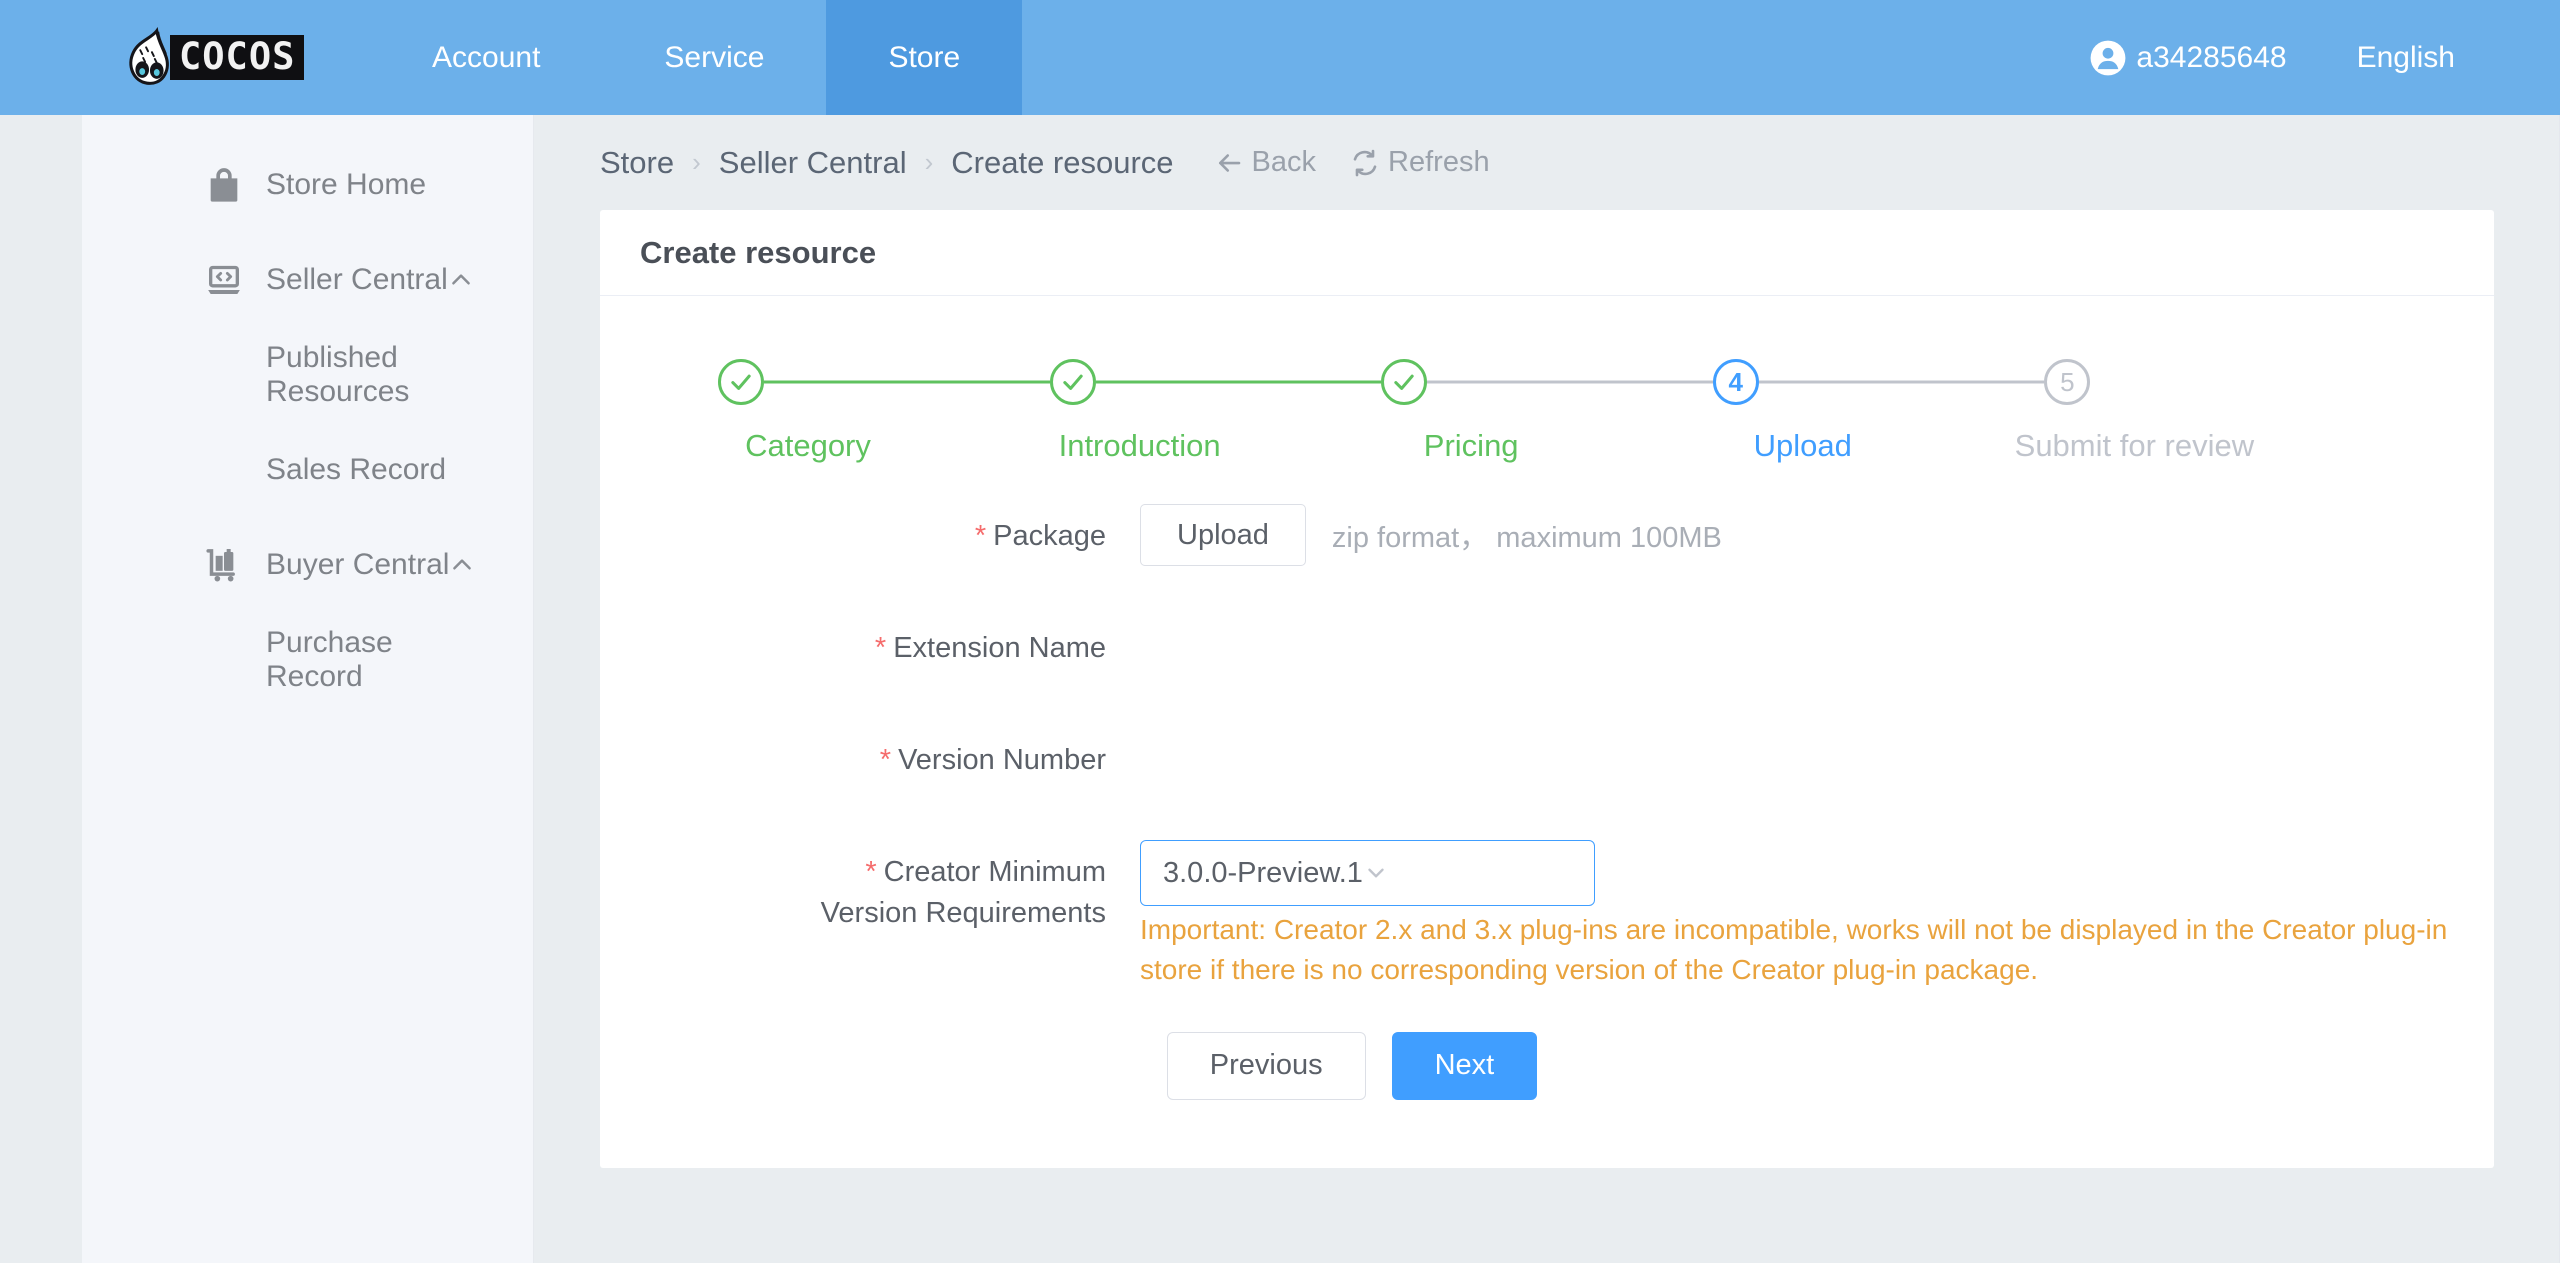 Image resolution: width=2560 pixels, height=1263 pixels. Describe the element at coordinates (41, 689) in the screenshot. I see `sidebar-gutter` at that location.